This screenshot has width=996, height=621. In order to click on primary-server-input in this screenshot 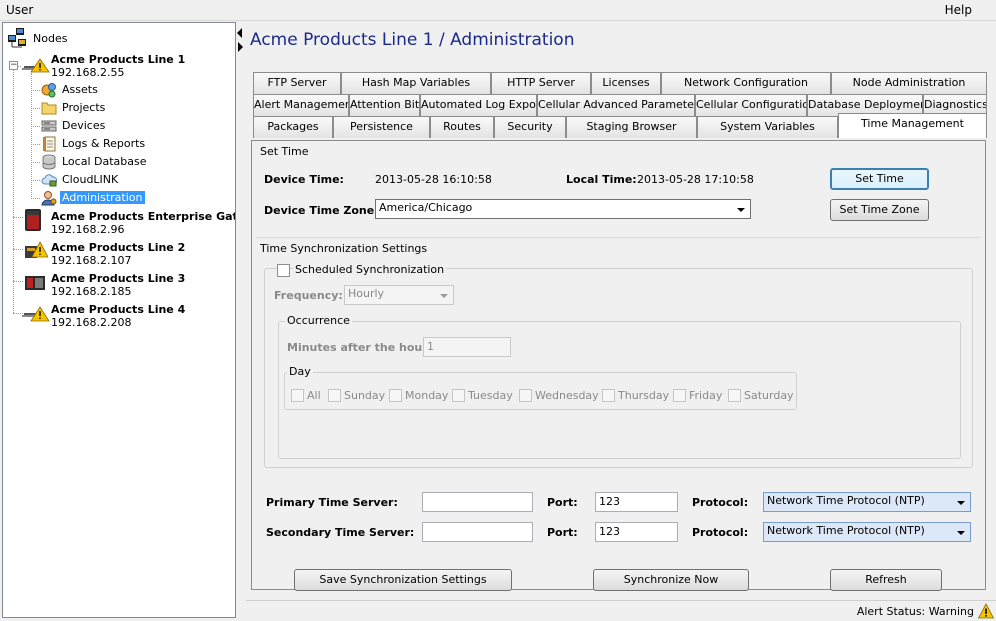, I will do `click(477, 502)`.